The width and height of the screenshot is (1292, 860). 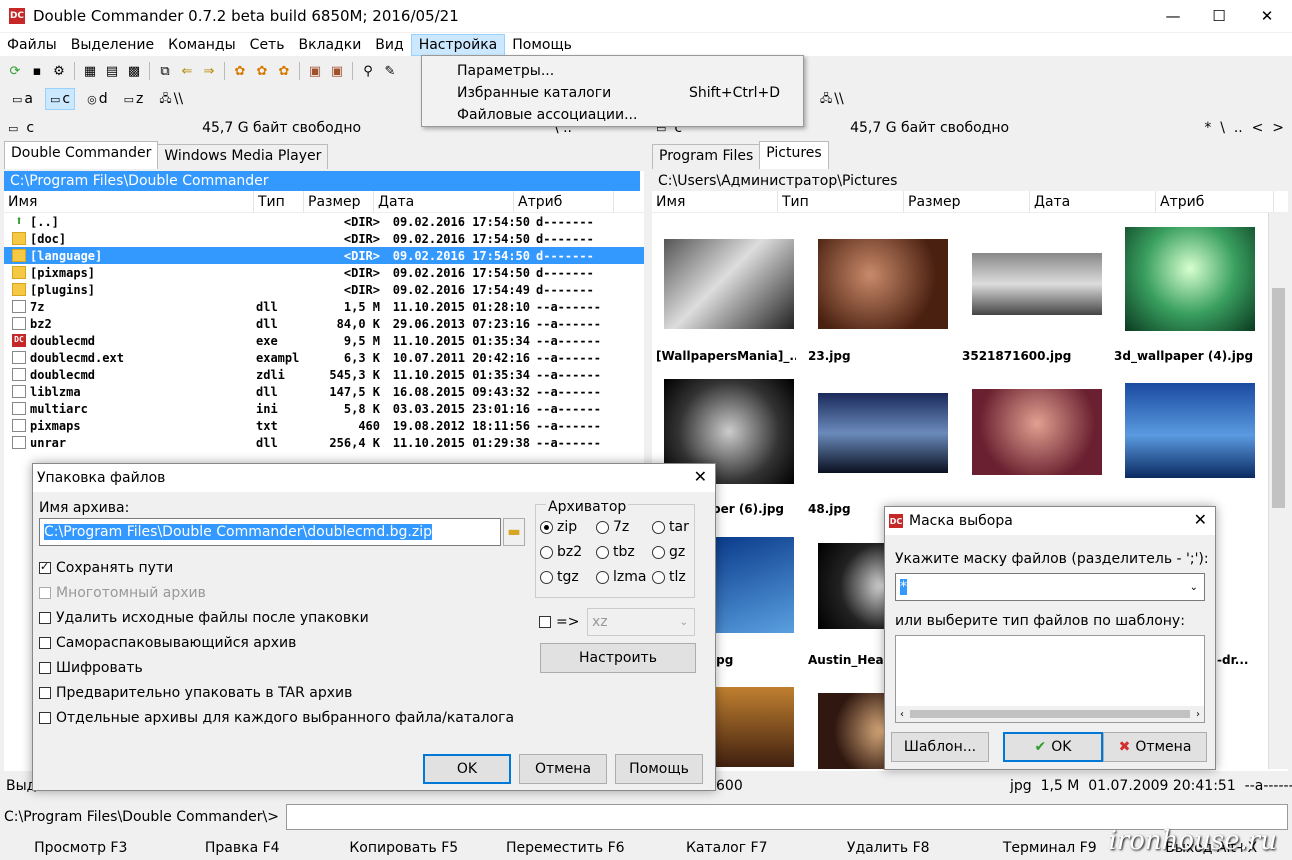 I want to click on pack-icon: ▣, so click(x=315, y=71).